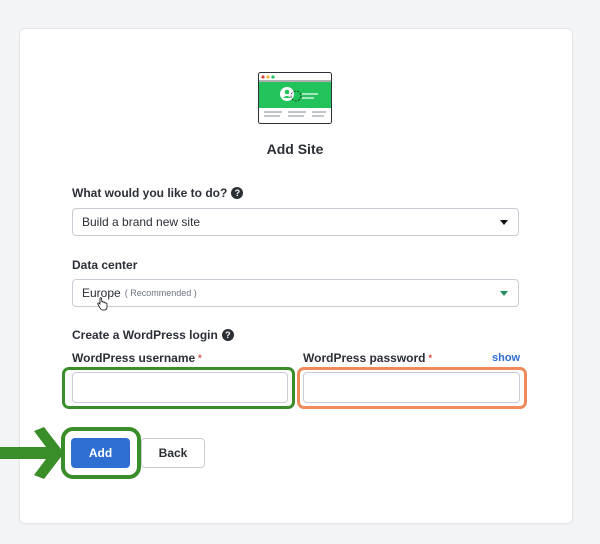 The height and width of the screenshot is (544, 600). I want to click on username-label: WordPress username *, so click(137, 358).